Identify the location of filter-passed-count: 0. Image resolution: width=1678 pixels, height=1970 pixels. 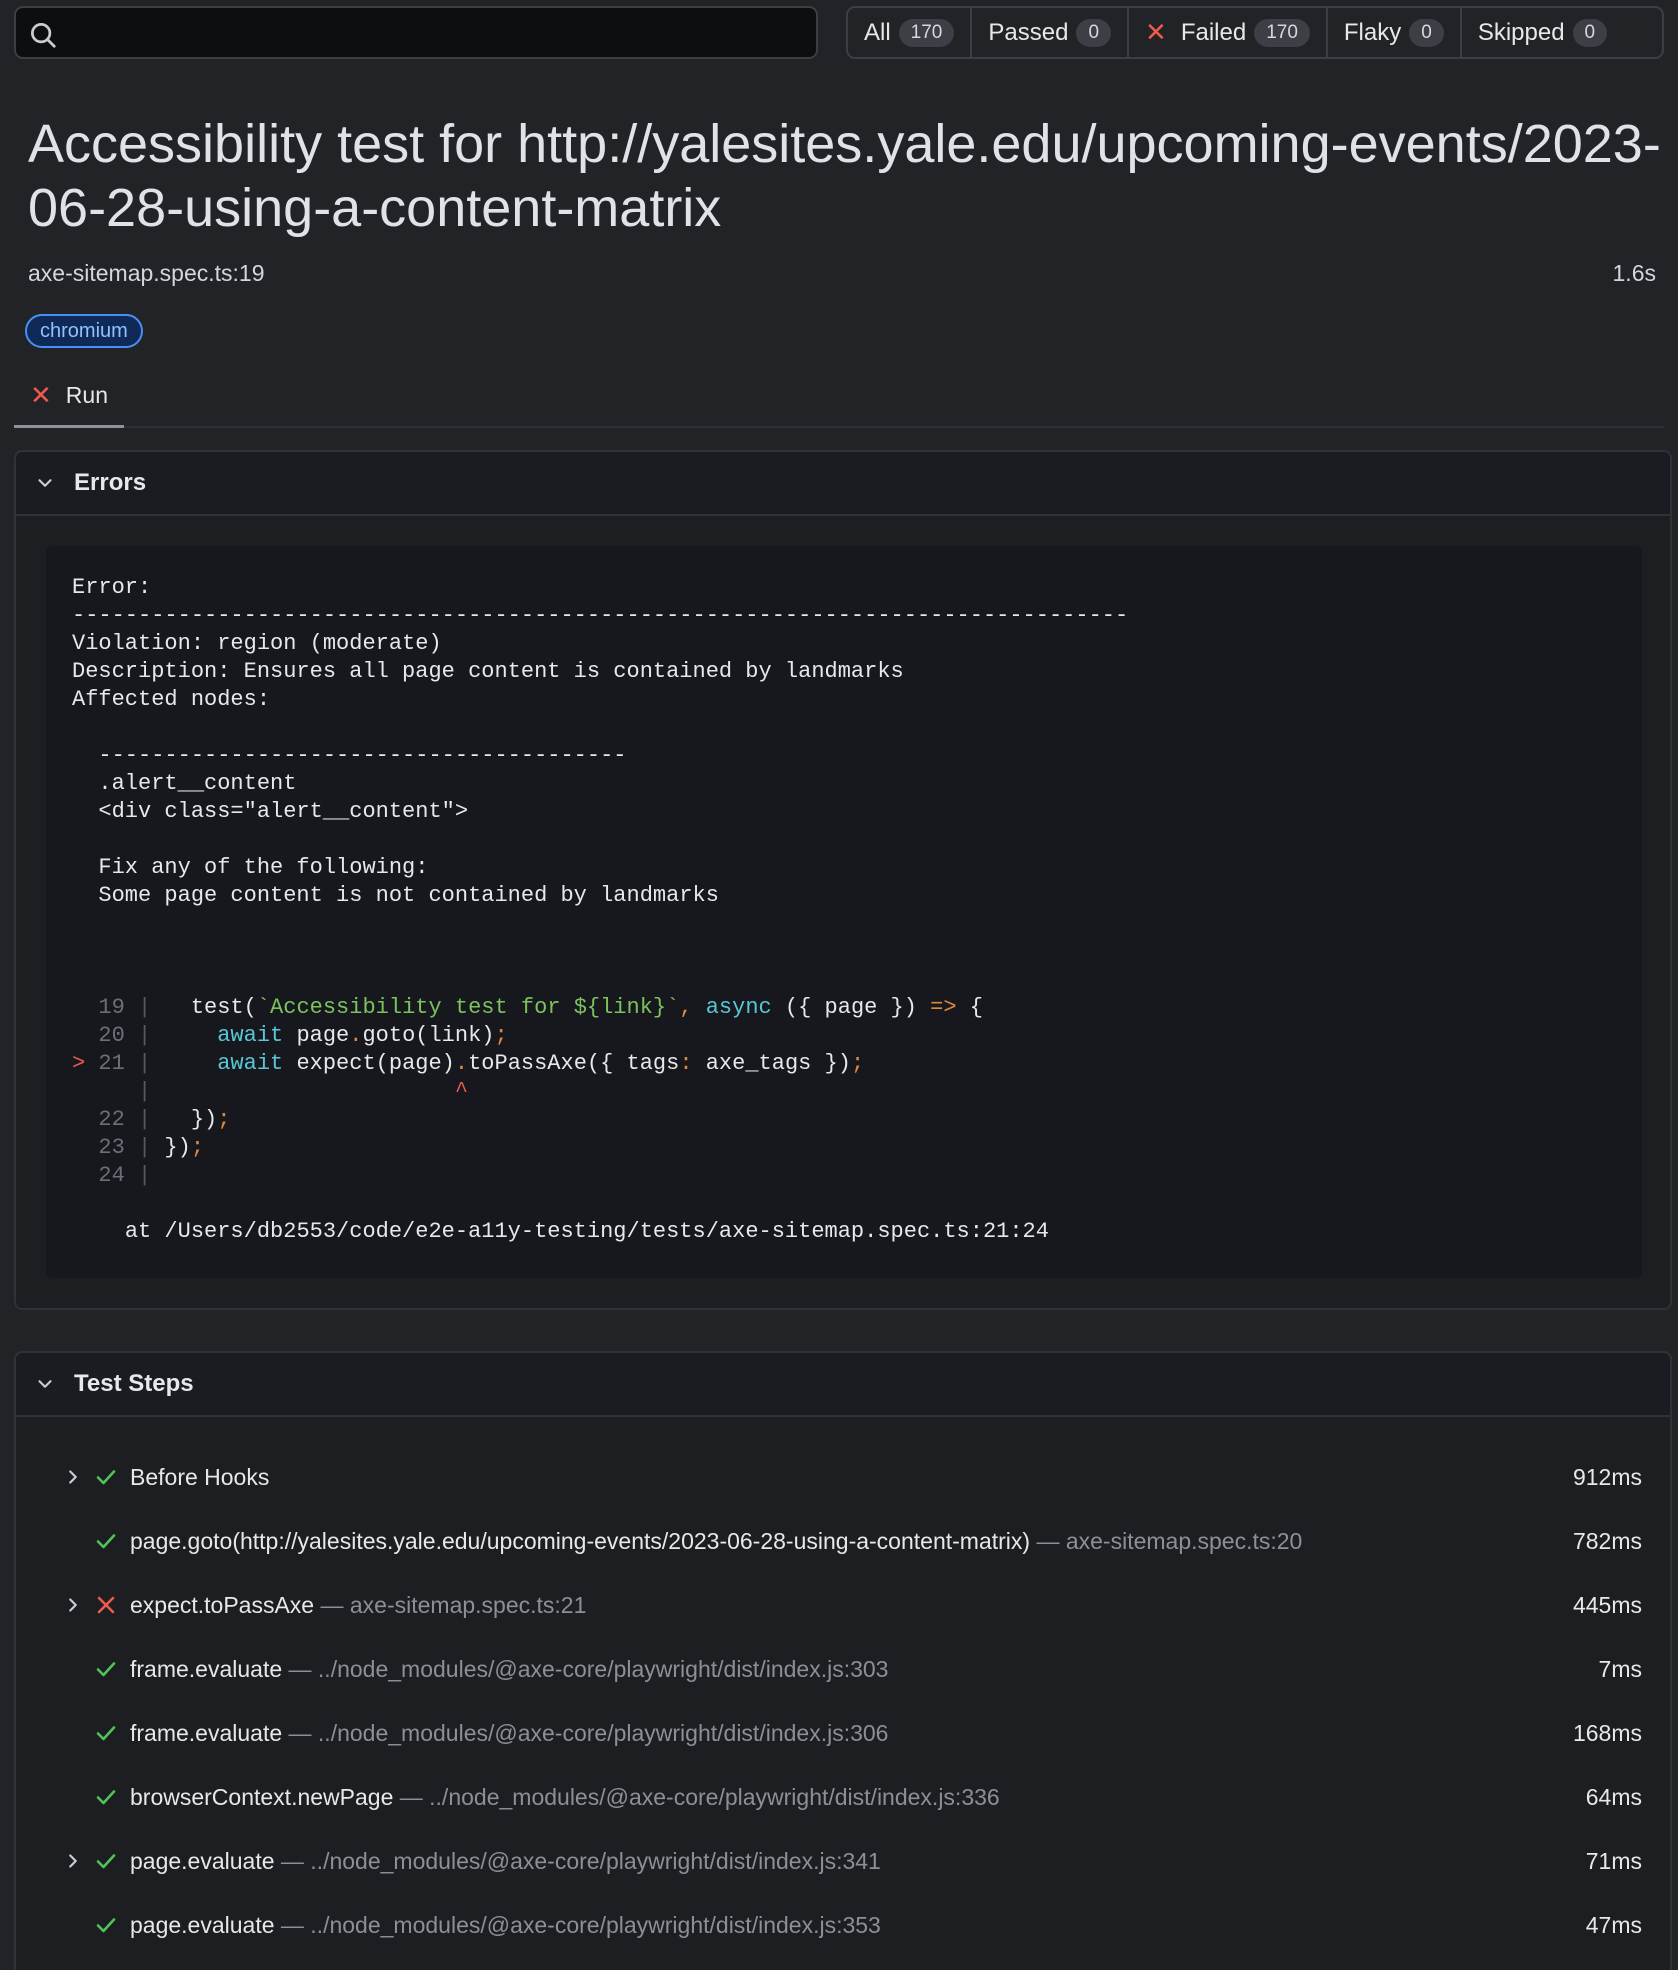
(1094, 32).